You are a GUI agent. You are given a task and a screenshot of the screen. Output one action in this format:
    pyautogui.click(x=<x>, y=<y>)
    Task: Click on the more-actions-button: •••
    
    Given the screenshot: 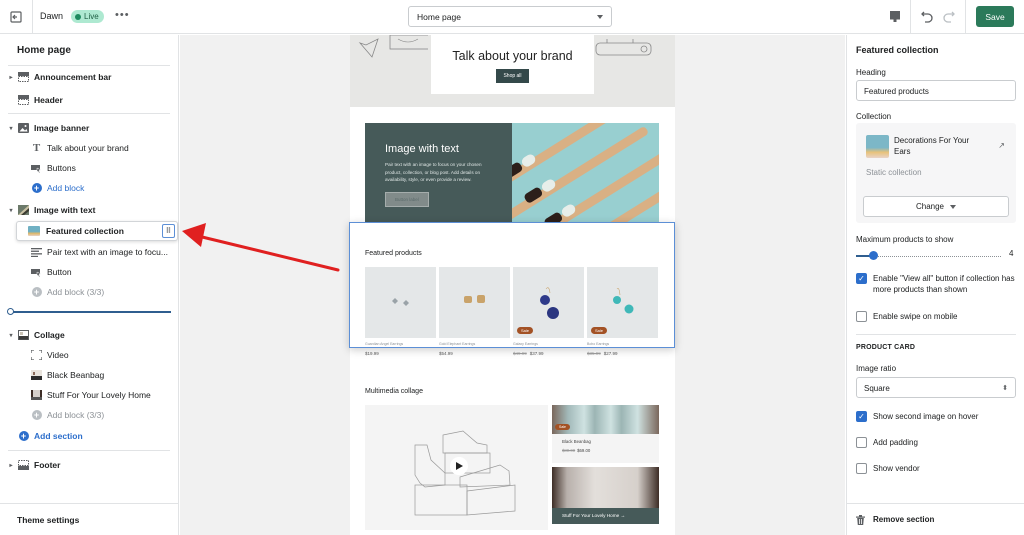 What is the action you would take?
    pyautogui.click(x=122, y=15)
    